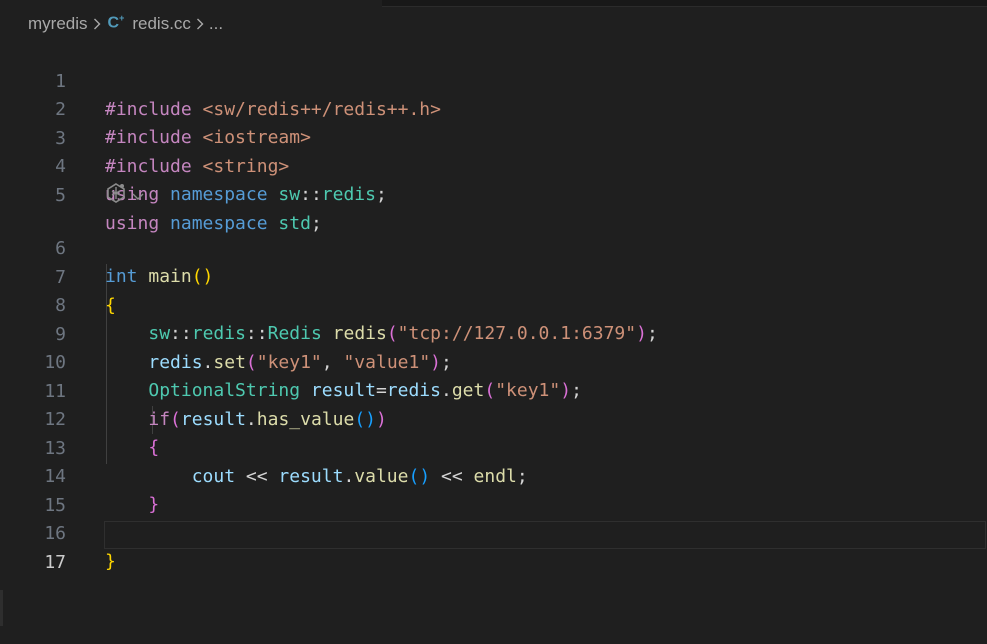  Describe the element at coordinates (348, 194) in the screenshot. I see `namespace-token: redis` at that location.